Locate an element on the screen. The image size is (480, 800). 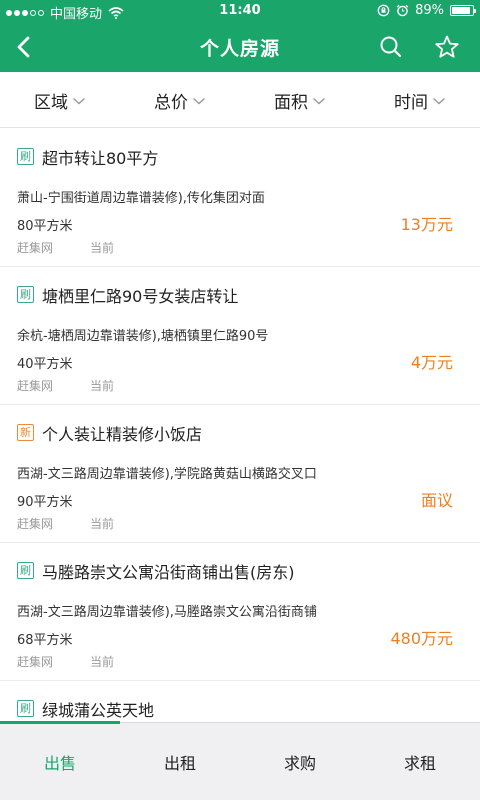
filter-time: 时间 is located at coordinates (420, 100).